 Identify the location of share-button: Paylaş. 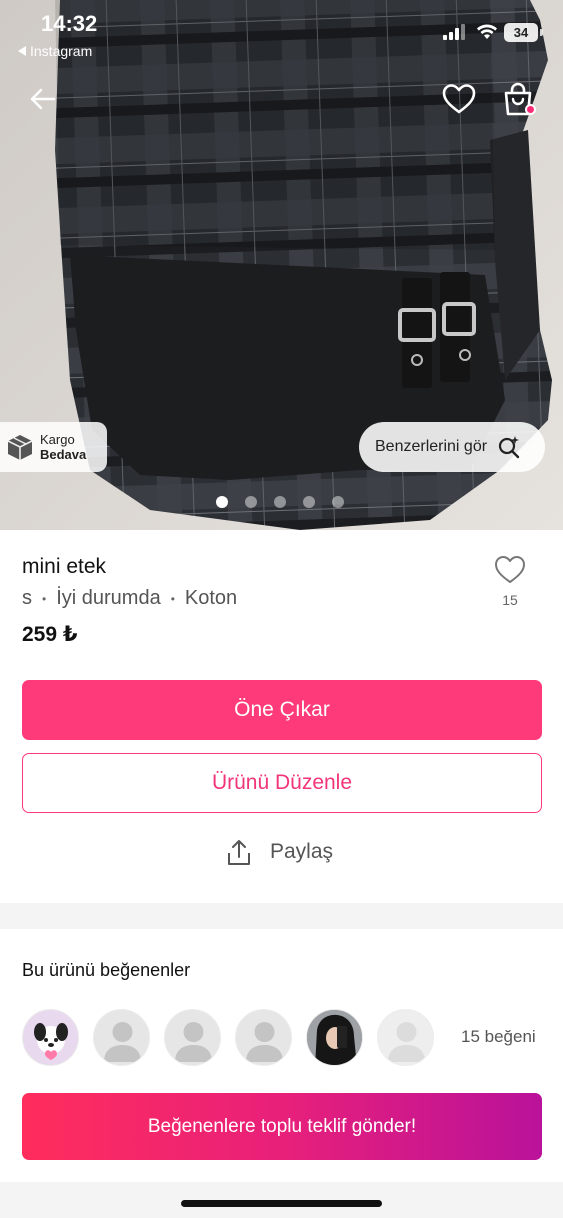
(279, 852).